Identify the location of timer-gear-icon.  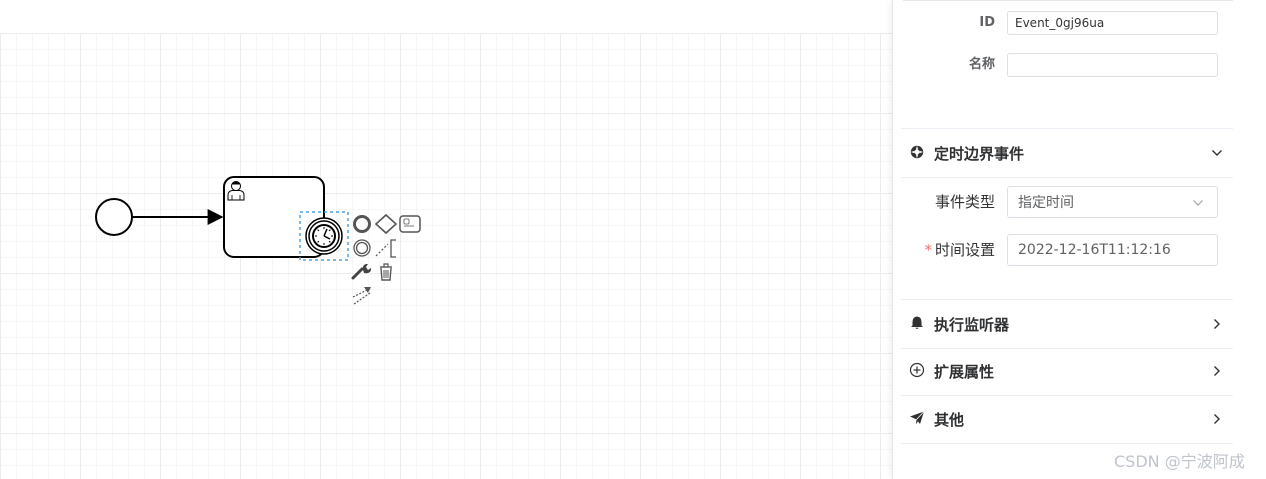
(917, 152).